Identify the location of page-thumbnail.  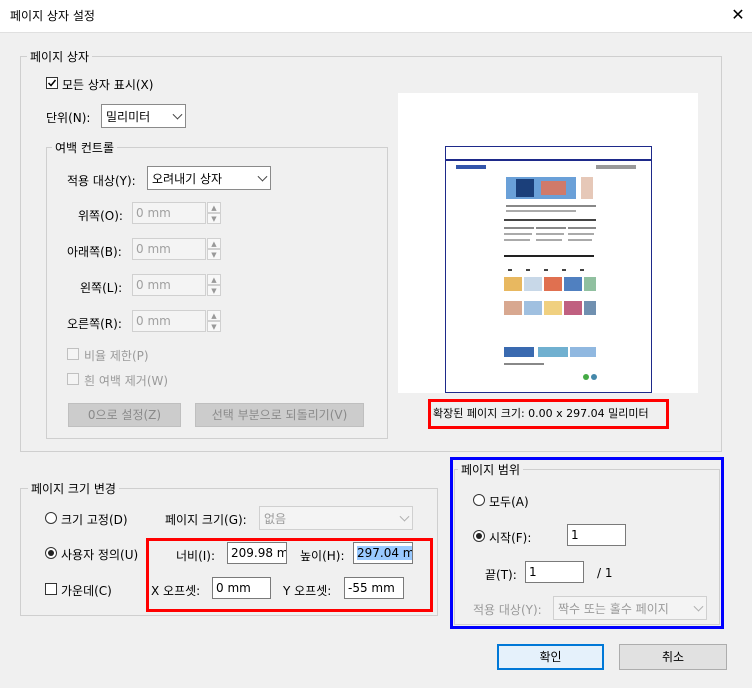
(548, 269).